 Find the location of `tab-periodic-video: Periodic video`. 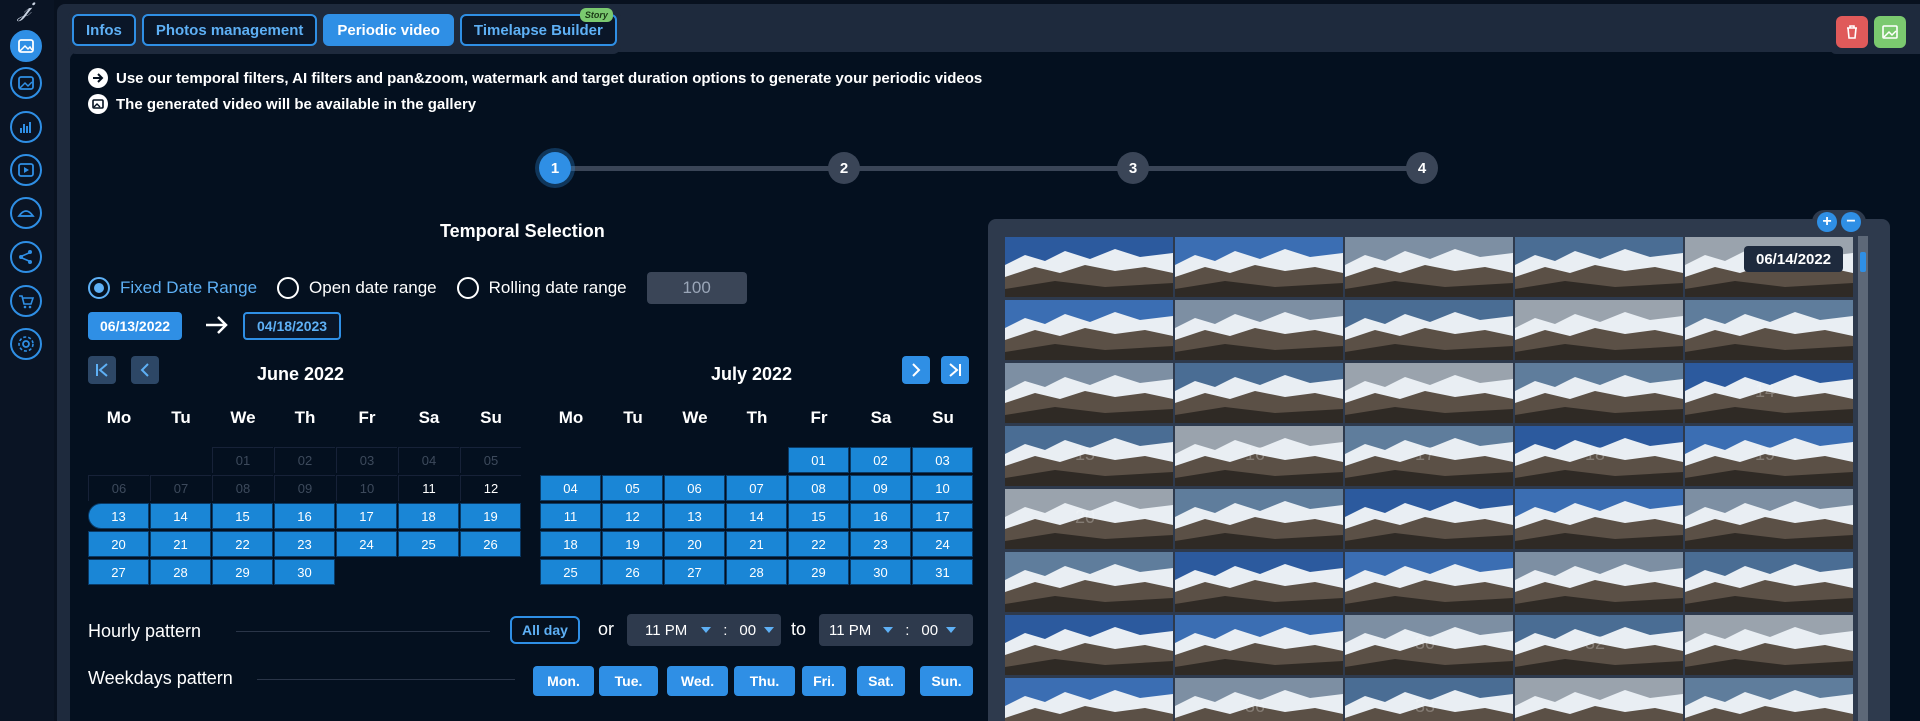

tab-periodic-video: Periodic video is located at coordinates (388, 30).